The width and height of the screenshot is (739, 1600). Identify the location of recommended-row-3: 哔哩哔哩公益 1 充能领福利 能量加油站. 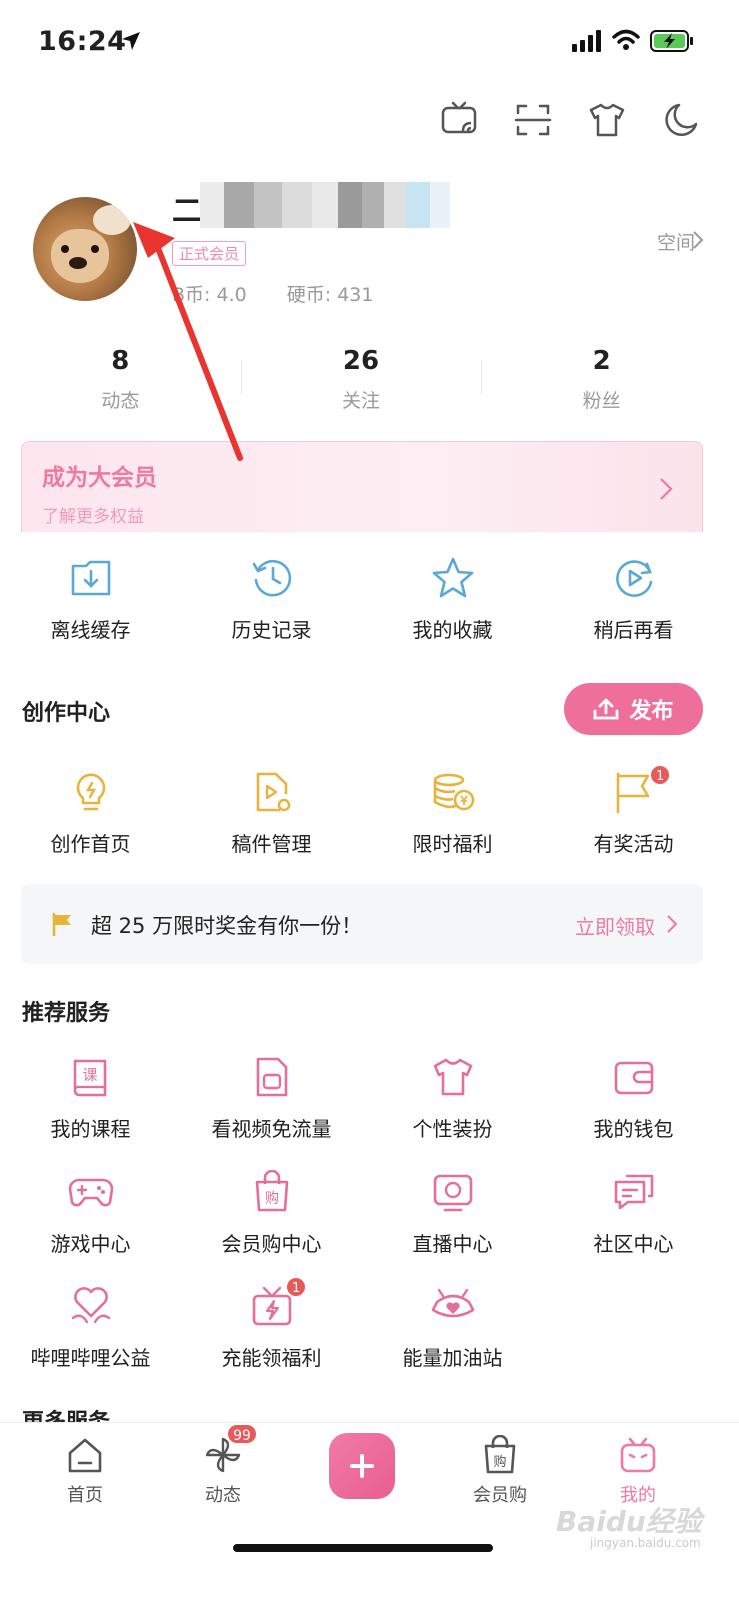
(362, 1323).